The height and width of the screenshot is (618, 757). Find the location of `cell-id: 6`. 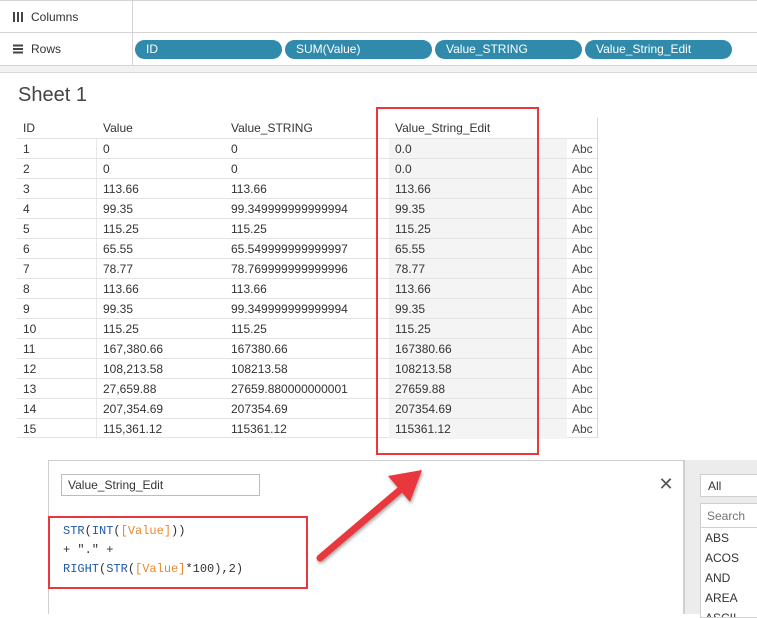

cell-id: 6 is located at coordinates (26, 249).